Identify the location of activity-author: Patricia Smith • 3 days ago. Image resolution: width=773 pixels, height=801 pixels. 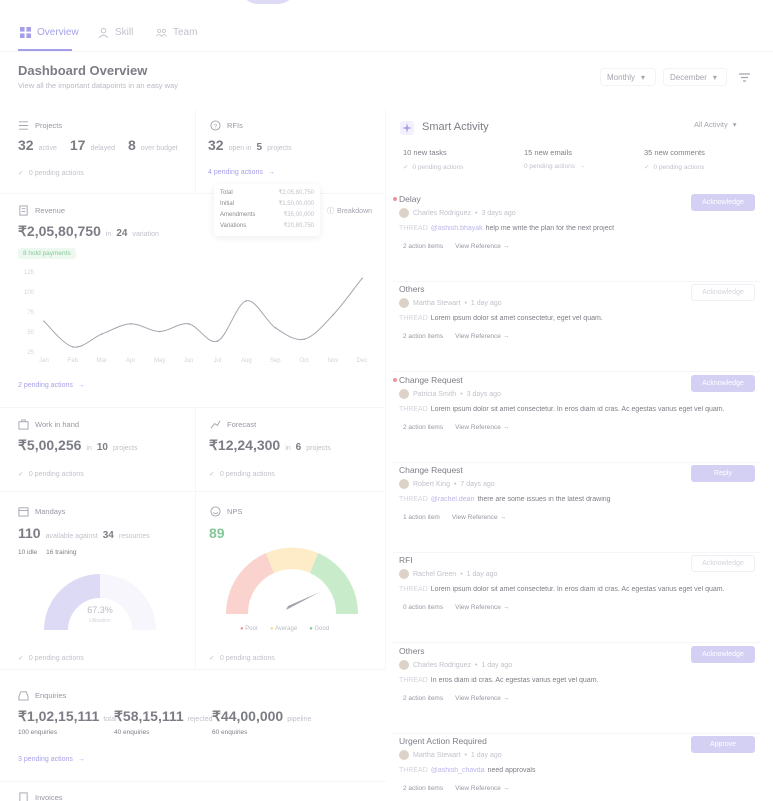
(450, 394).